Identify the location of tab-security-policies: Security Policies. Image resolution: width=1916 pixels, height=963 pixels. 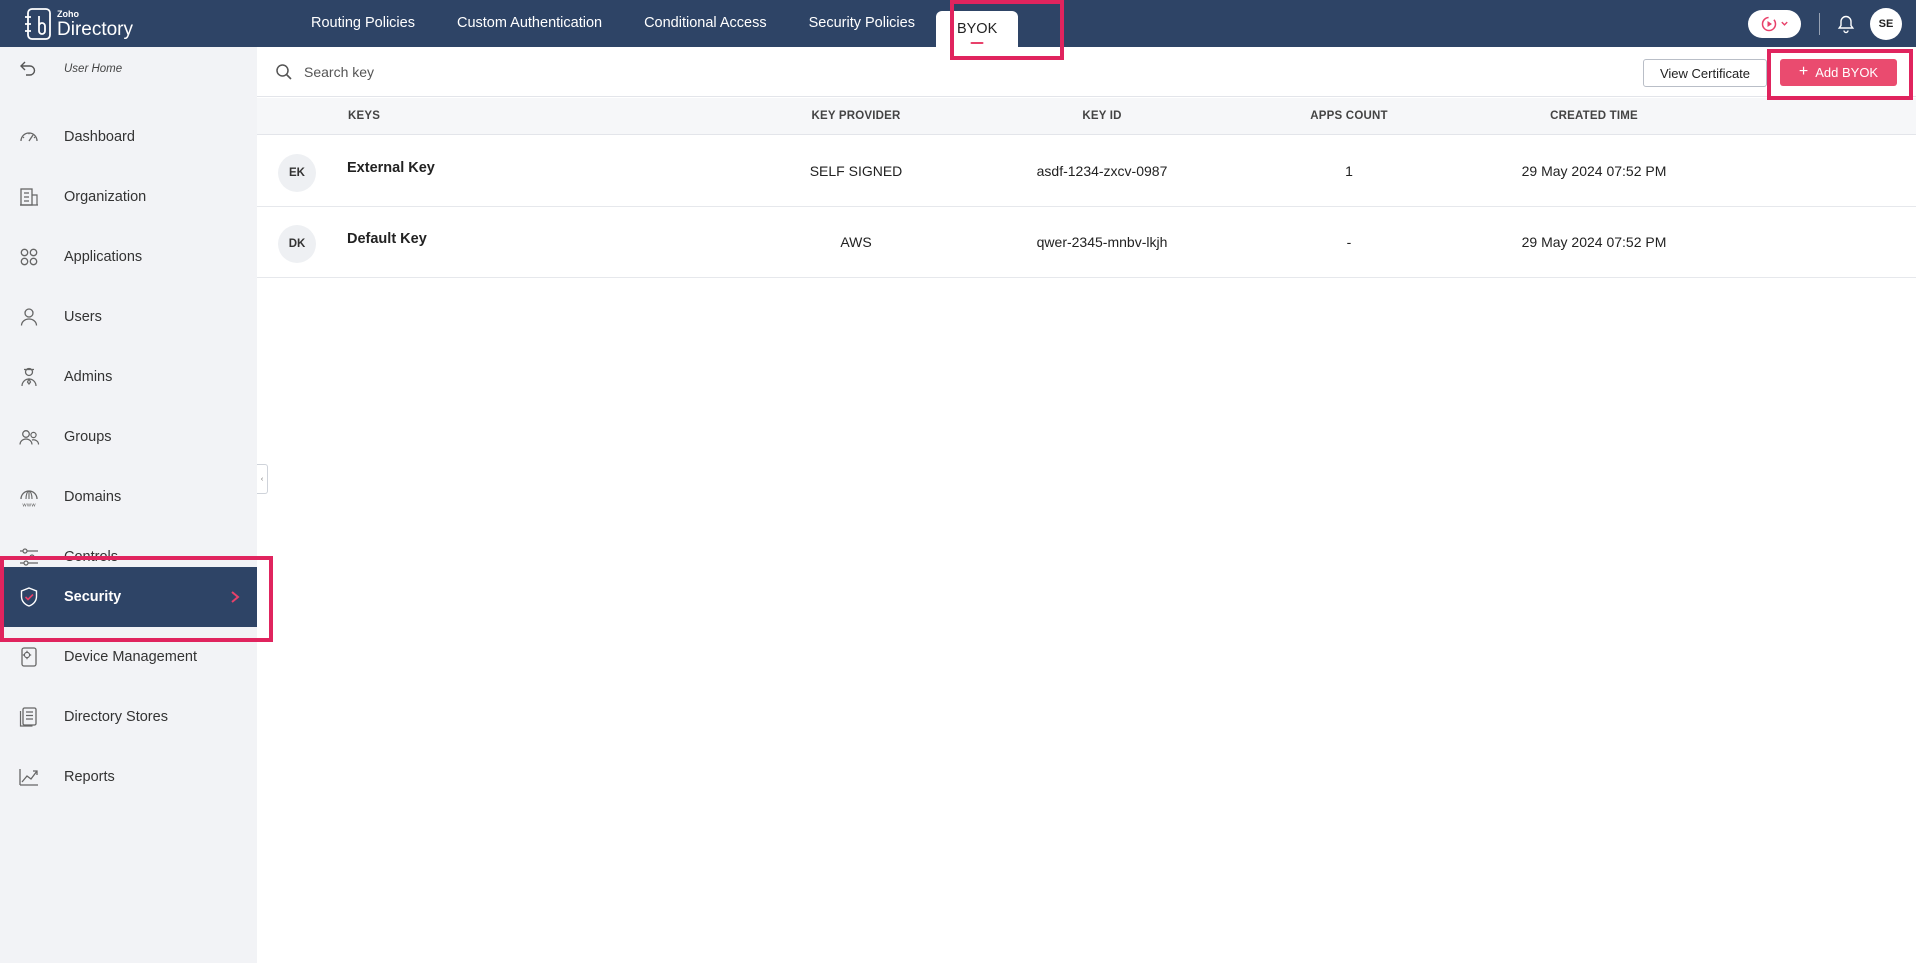
(862, 23).